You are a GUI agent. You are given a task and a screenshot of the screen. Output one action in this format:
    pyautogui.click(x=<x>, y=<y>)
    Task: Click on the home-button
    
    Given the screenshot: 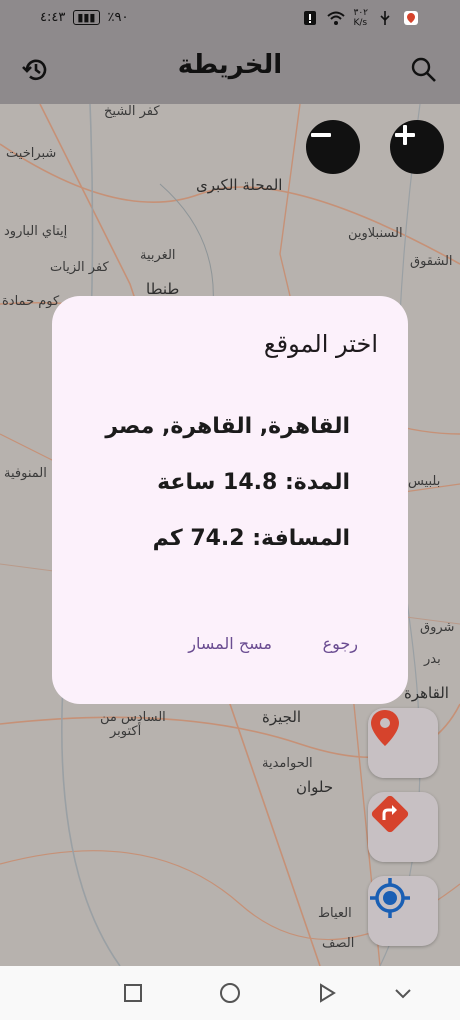 What is the action you would take?
    pyautogui.click(x=230, y=993)
    